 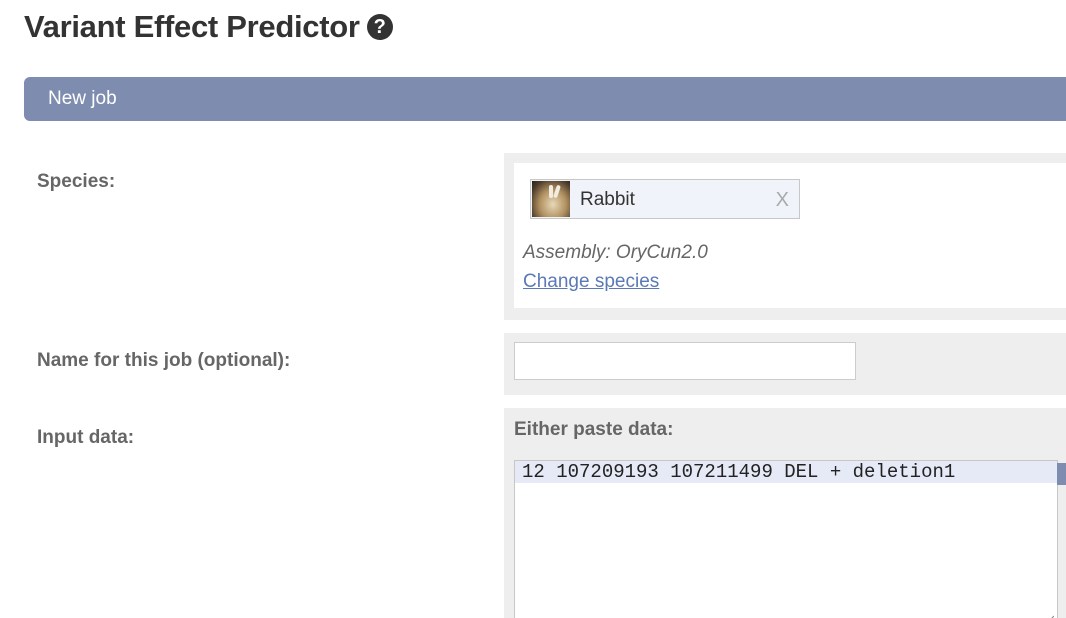 I want to click on job-name-input, so click(x=685, y=361).